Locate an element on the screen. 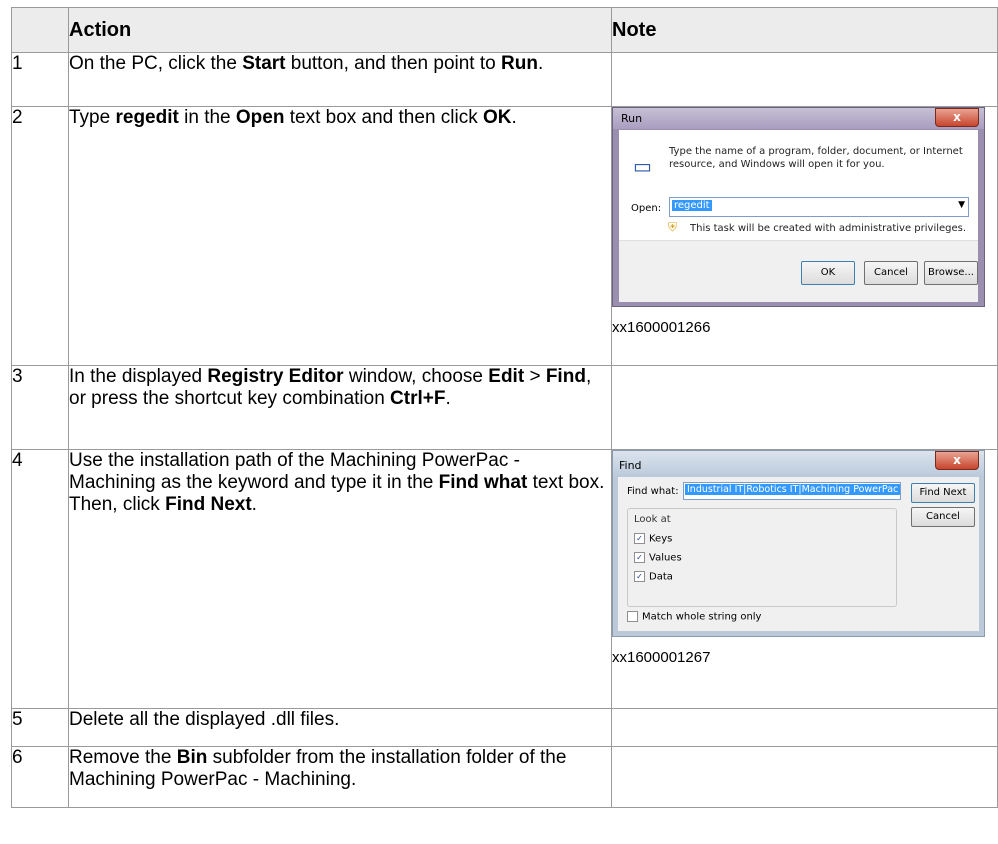 The image size is (998, 844). find-titlebar: Find x is located at coordinates (798, 463).